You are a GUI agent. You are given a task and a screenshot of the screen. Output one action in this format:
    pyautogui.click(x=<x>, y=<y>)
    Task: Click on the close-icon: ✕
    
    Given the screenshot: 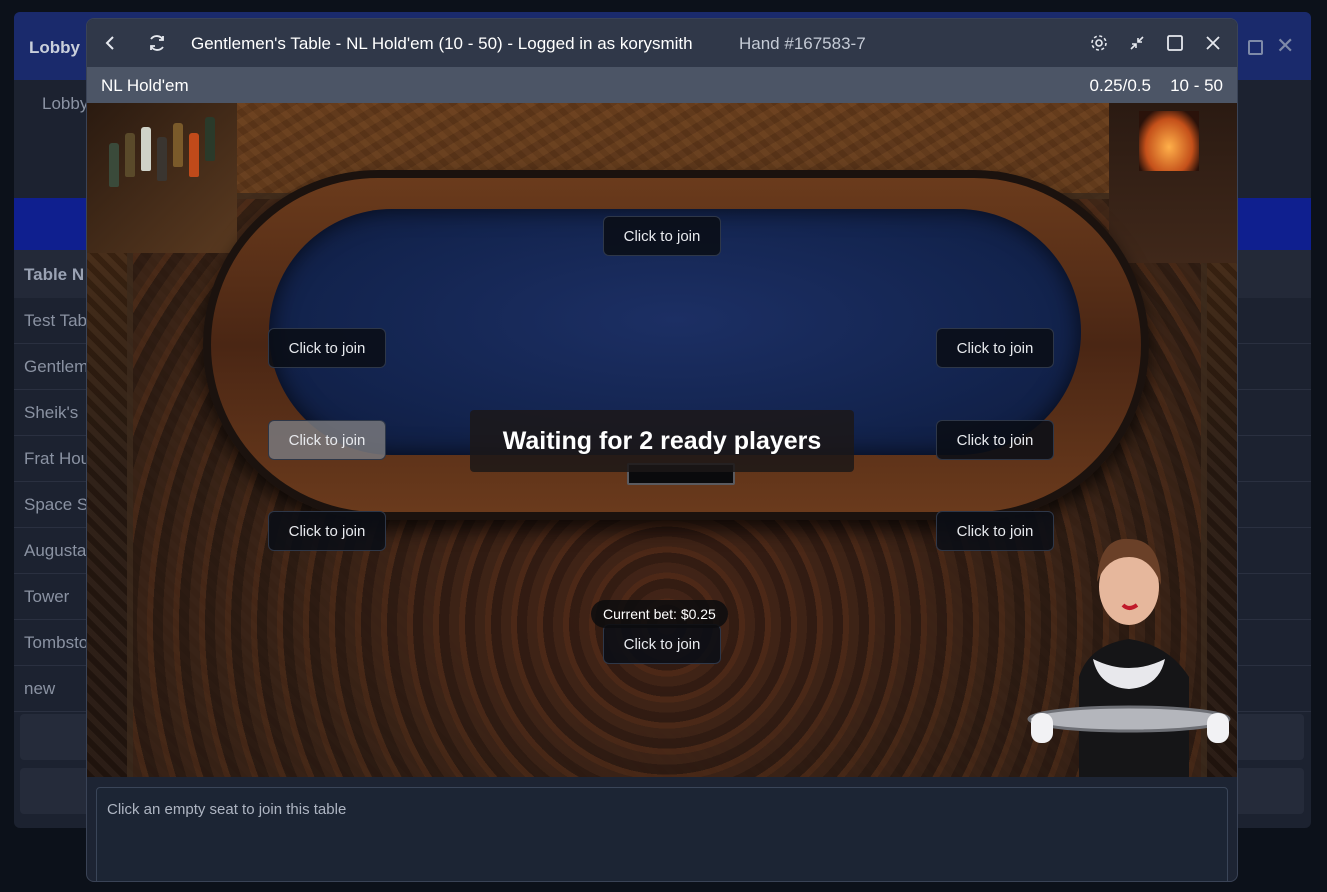 What is the action you would take?
    pyautogui.click(x=1285, y=46)
    